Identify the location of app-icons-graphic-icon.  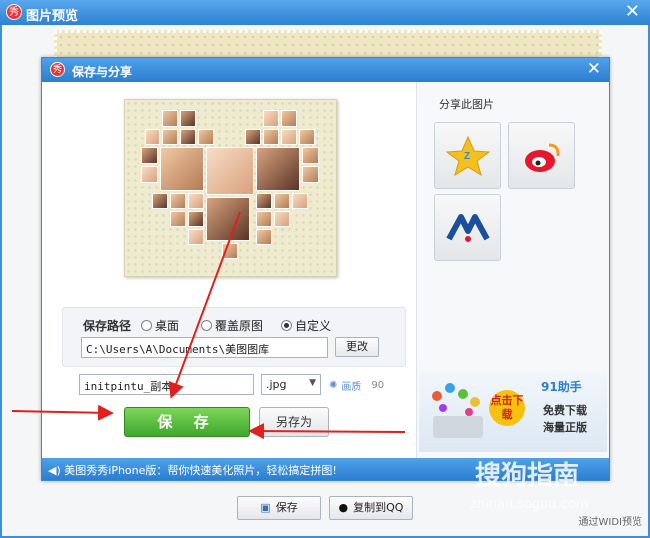
(457, 410).